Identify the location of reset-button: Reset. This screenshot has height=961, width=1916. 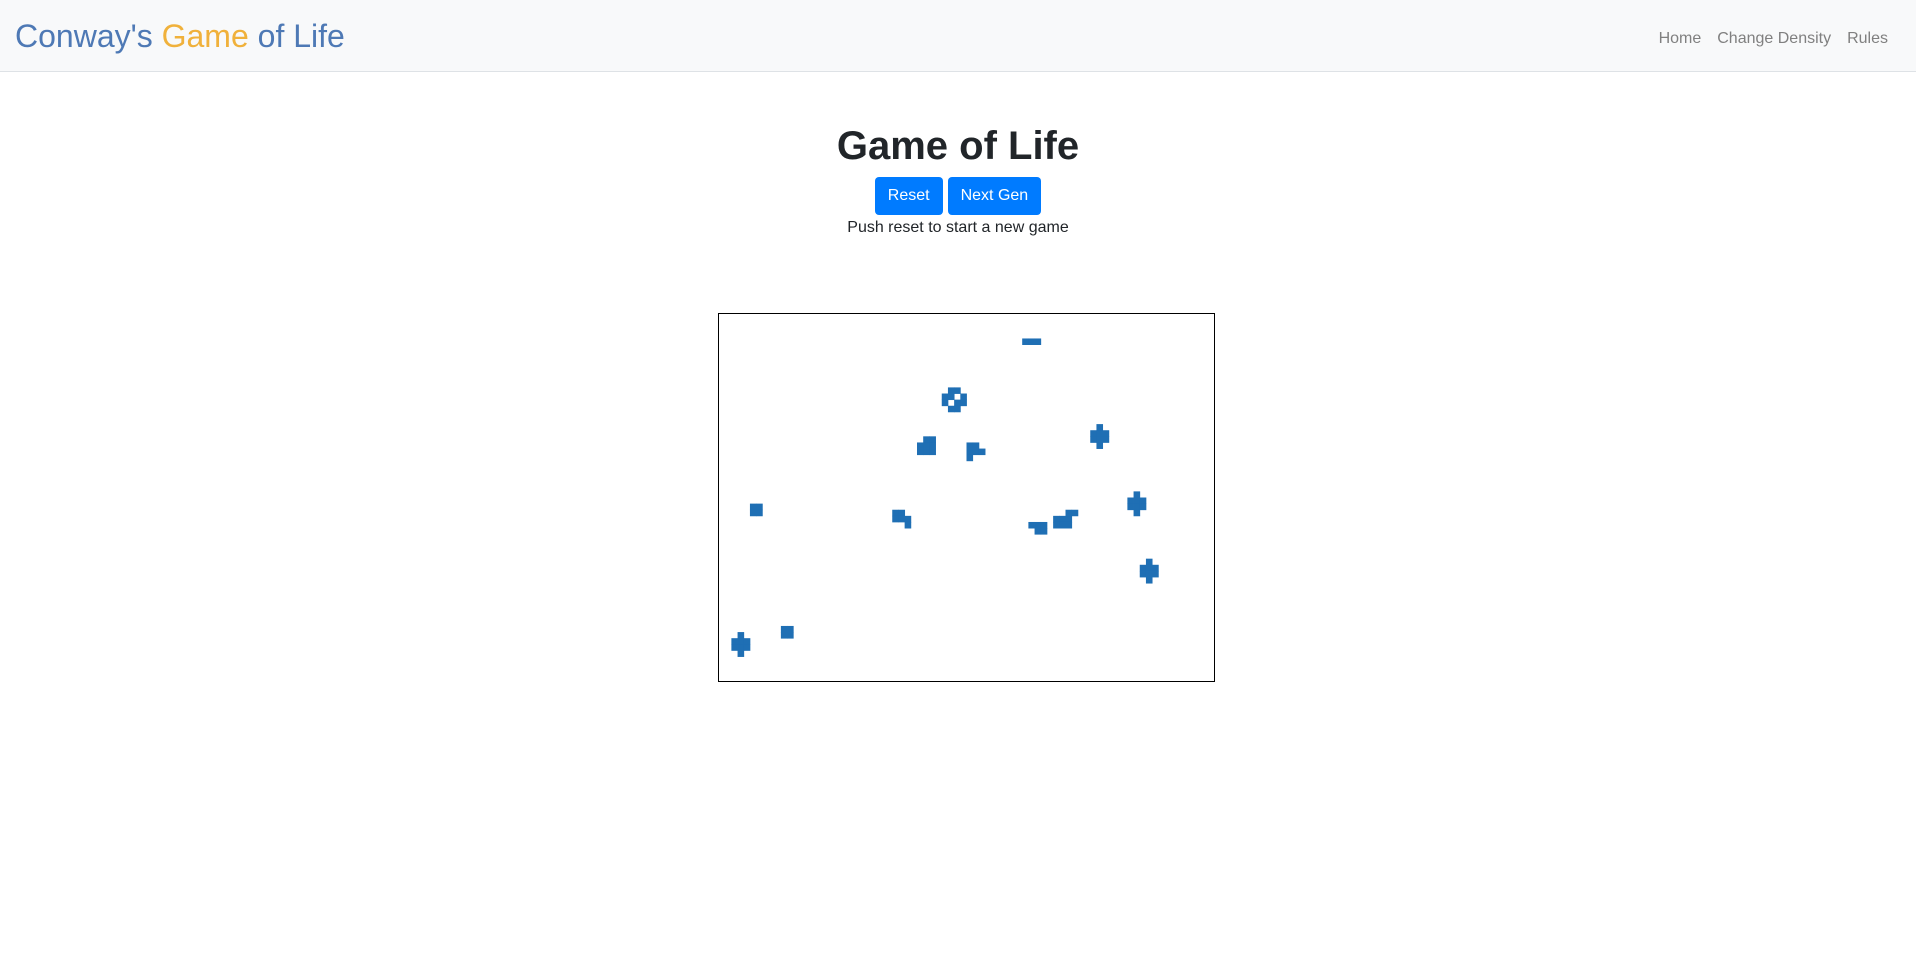
(908, 196).